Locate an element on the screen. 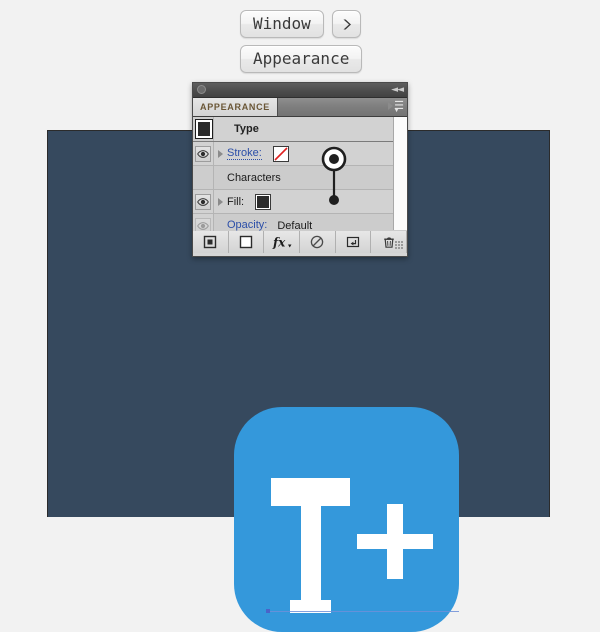  disclosure-triangle-fill is located at coordinates (220, 202).